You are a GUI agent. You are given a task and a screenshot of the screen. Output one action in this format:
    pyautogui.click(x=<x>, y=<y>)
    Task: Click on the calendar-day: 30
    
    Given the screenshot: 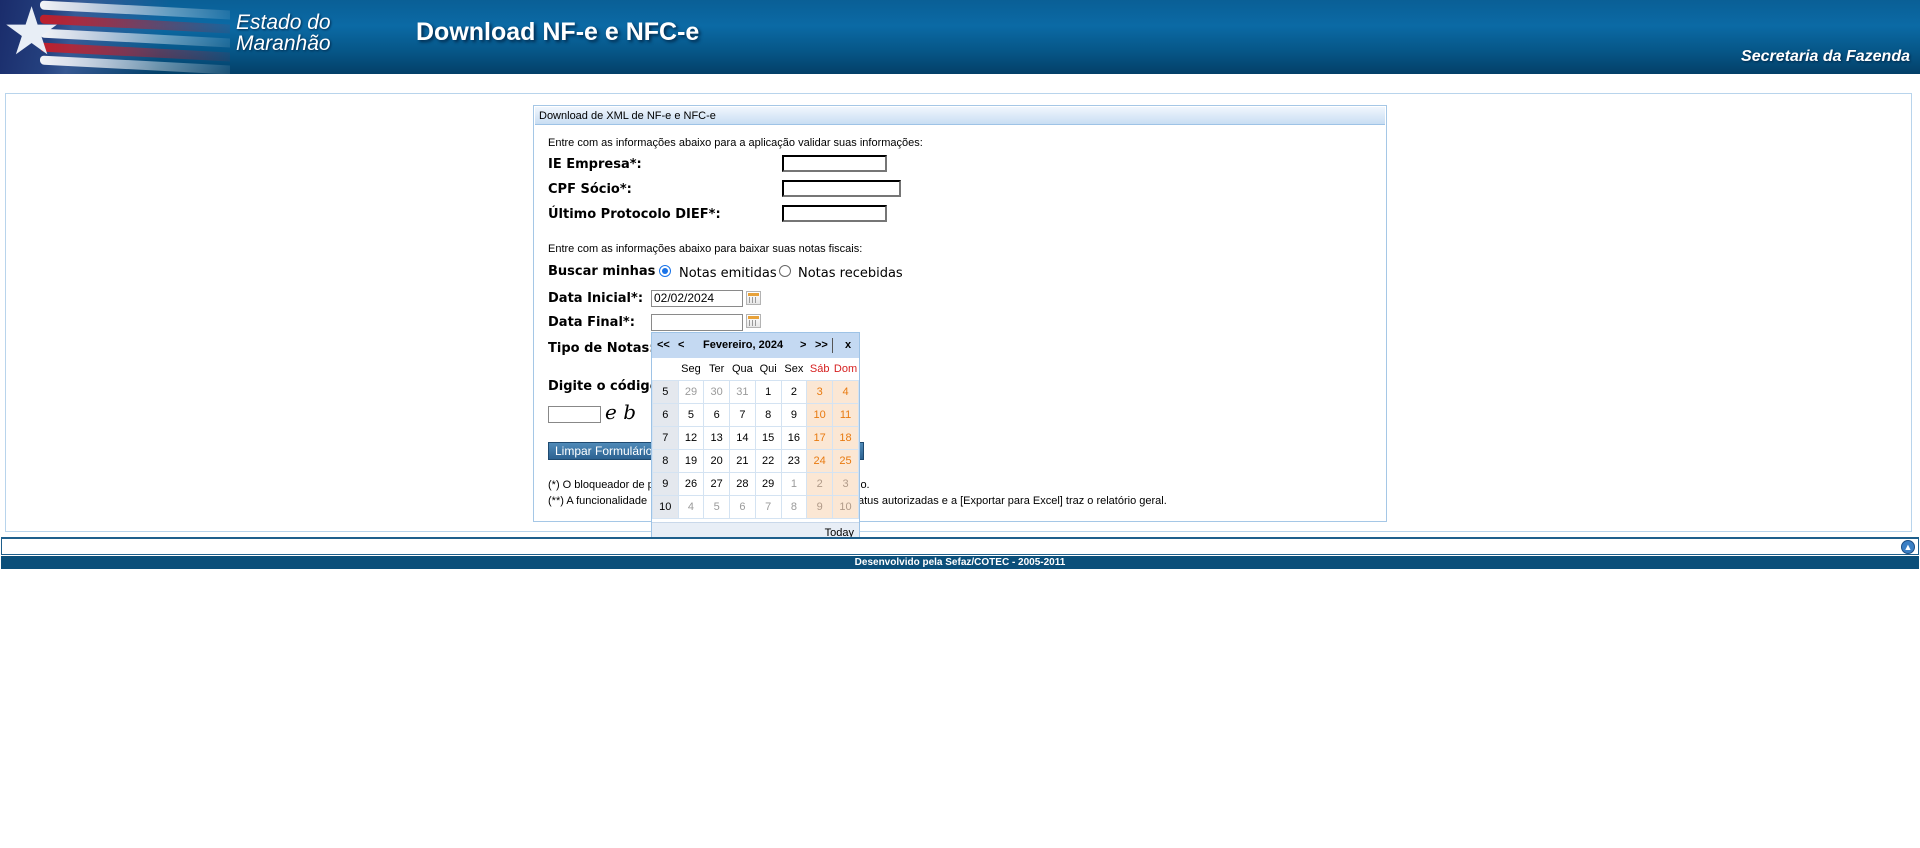 What is the action you would take?
    pyautogui.click(x=716, y=392)
    